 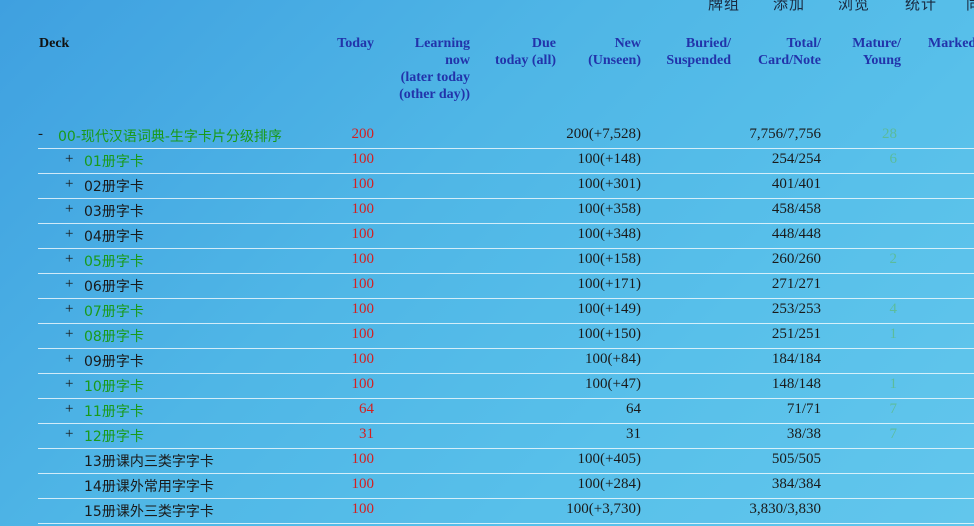 What do you see at coordinates (796, 359) in the screenshot?
I see `total-count: 184/184` at bounding box center [796, 359].